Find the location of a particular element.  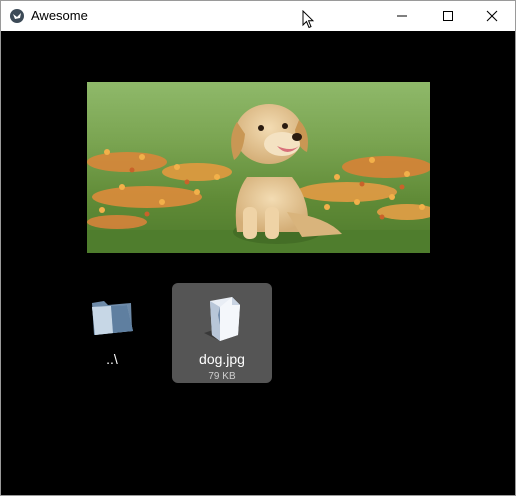

close-icon is located at coordinates (492, 16).